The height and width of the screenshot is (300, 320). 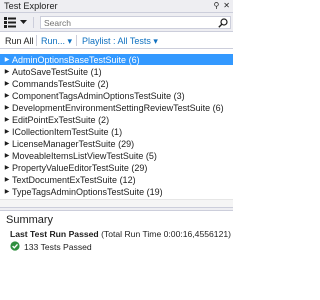 I want to click on summary-heading: Summary, so click(x=30, y=220).